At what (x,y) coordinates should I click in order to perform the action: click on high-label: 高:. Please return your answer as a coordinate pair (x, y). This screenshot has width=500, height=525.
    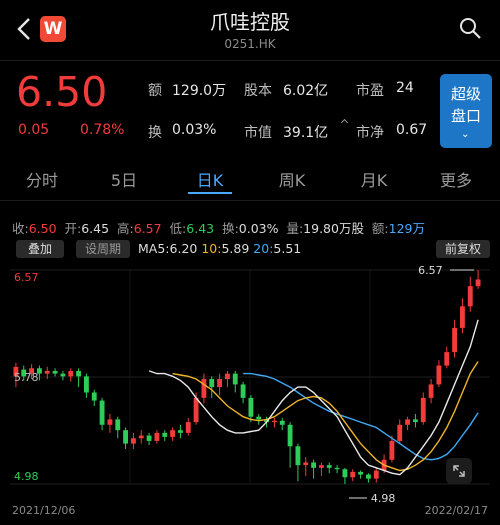
    Looking at the image, I should click on (125, 228).